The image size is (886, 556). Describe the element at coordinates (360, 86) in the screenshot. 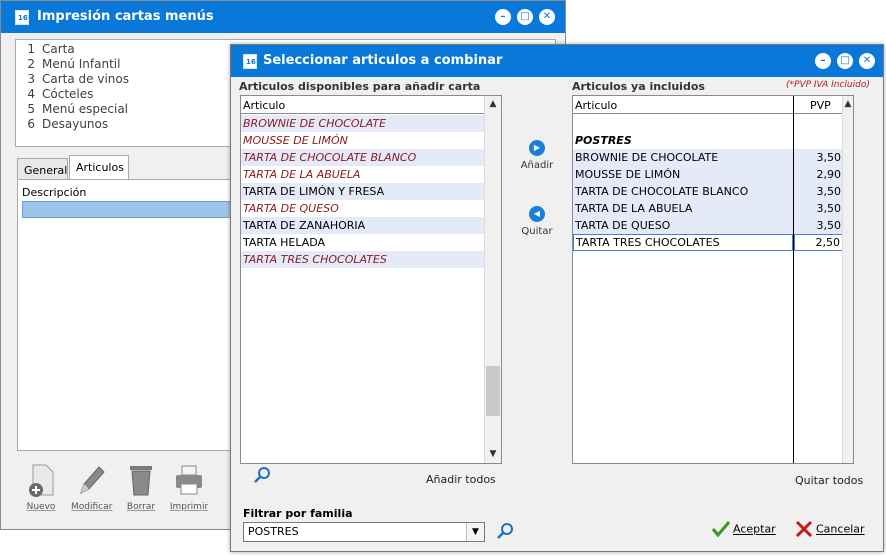

I see `available-label: Articulos disponibles para añadir carta` at that location.